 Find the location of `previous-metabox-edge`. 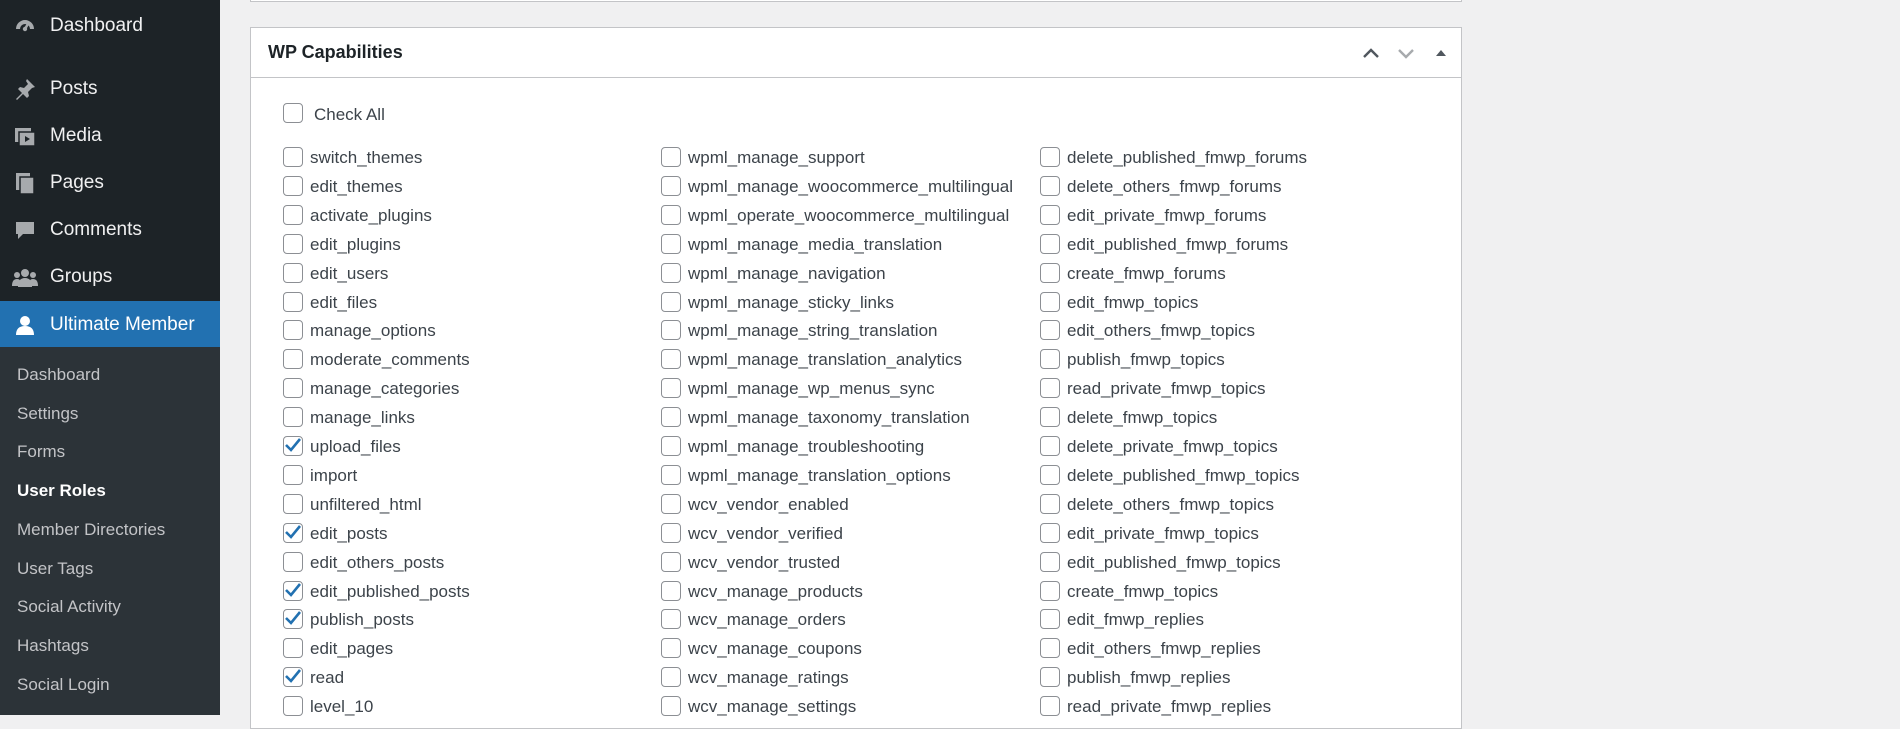

previous-metabox-edge is located at coordinates (856, 1).